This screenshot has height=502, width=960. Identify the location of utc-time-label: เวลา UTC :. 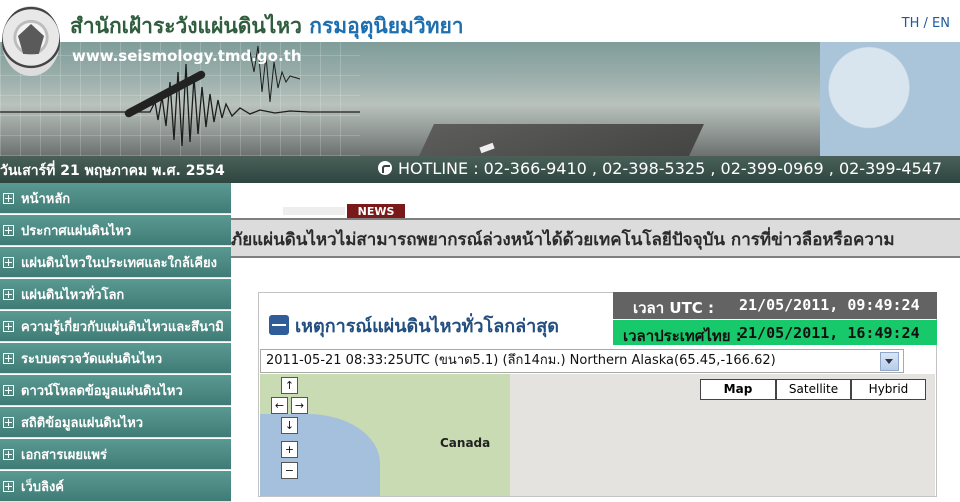
(674, 308).